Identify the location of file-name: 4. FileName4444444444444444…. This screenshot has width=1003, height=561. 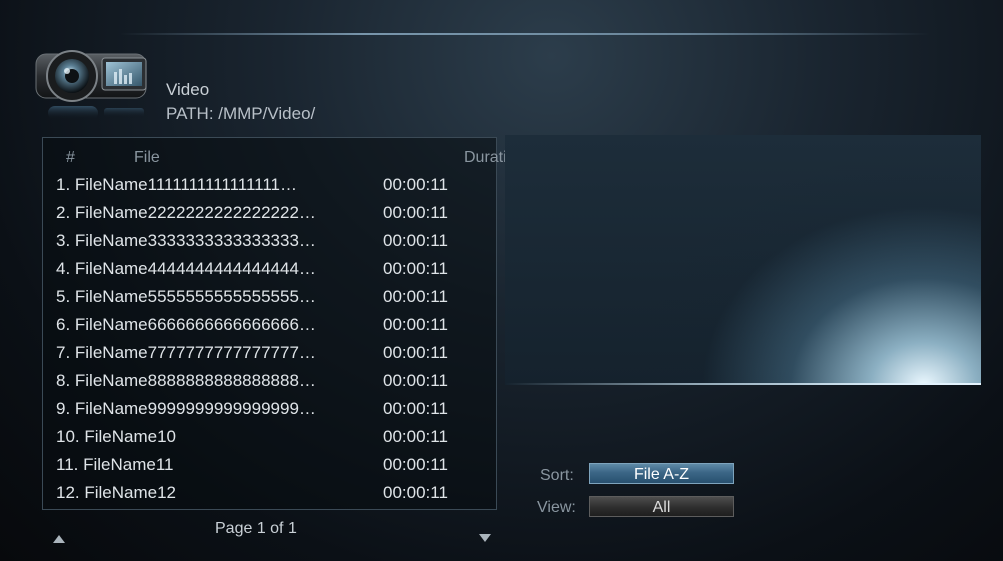
(186, 268).